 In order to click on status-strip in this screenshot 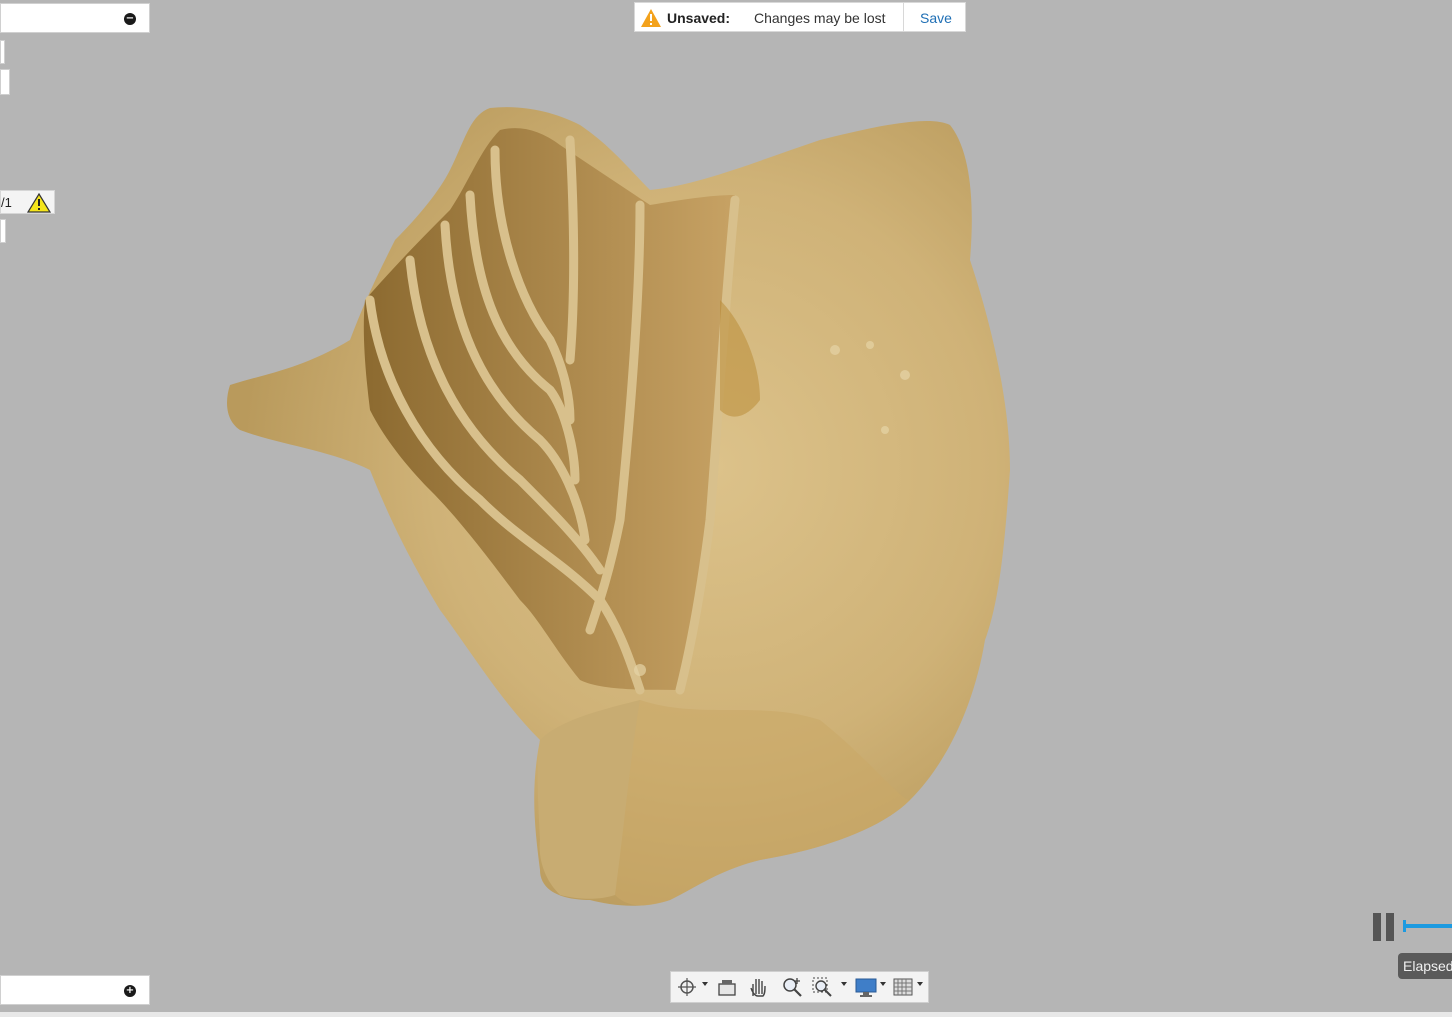, I will do `click(726, 1014)`.